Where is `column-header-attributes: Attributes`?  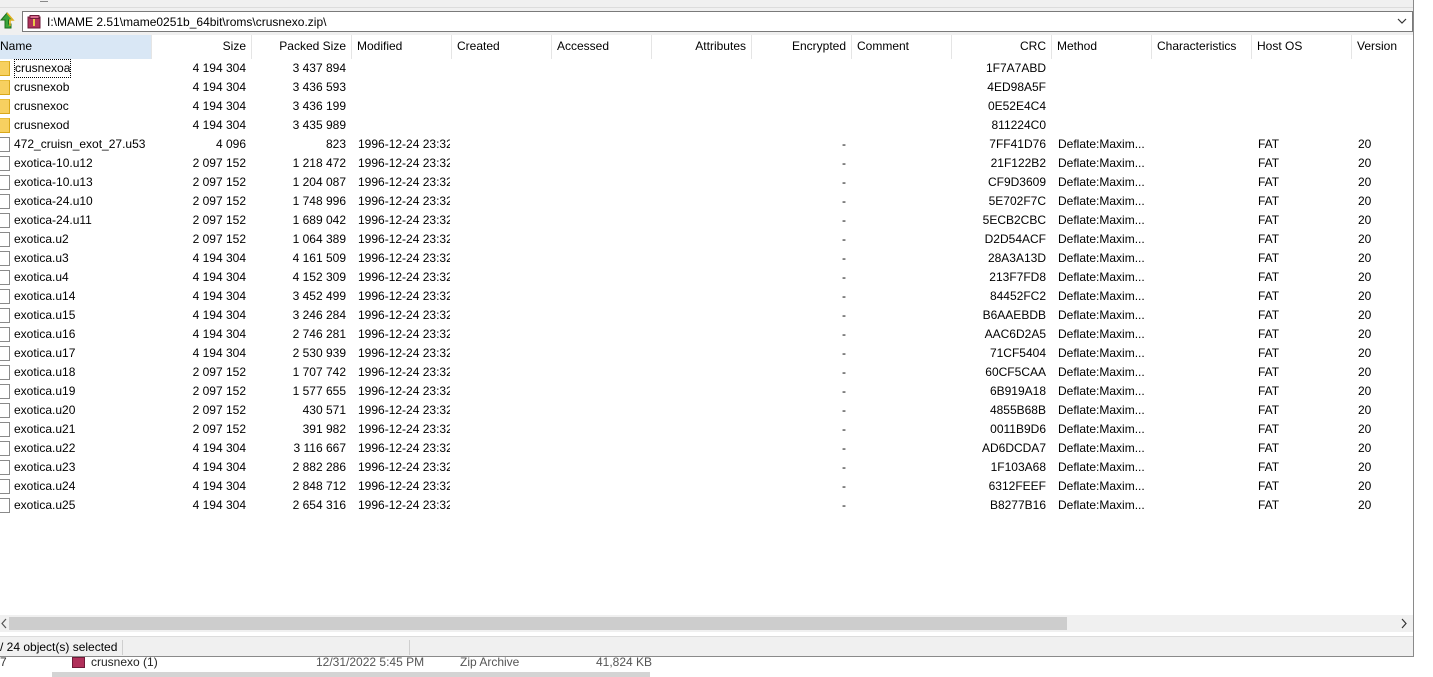
column-header-attributes: Attributes is located at coordinates (702, 47).